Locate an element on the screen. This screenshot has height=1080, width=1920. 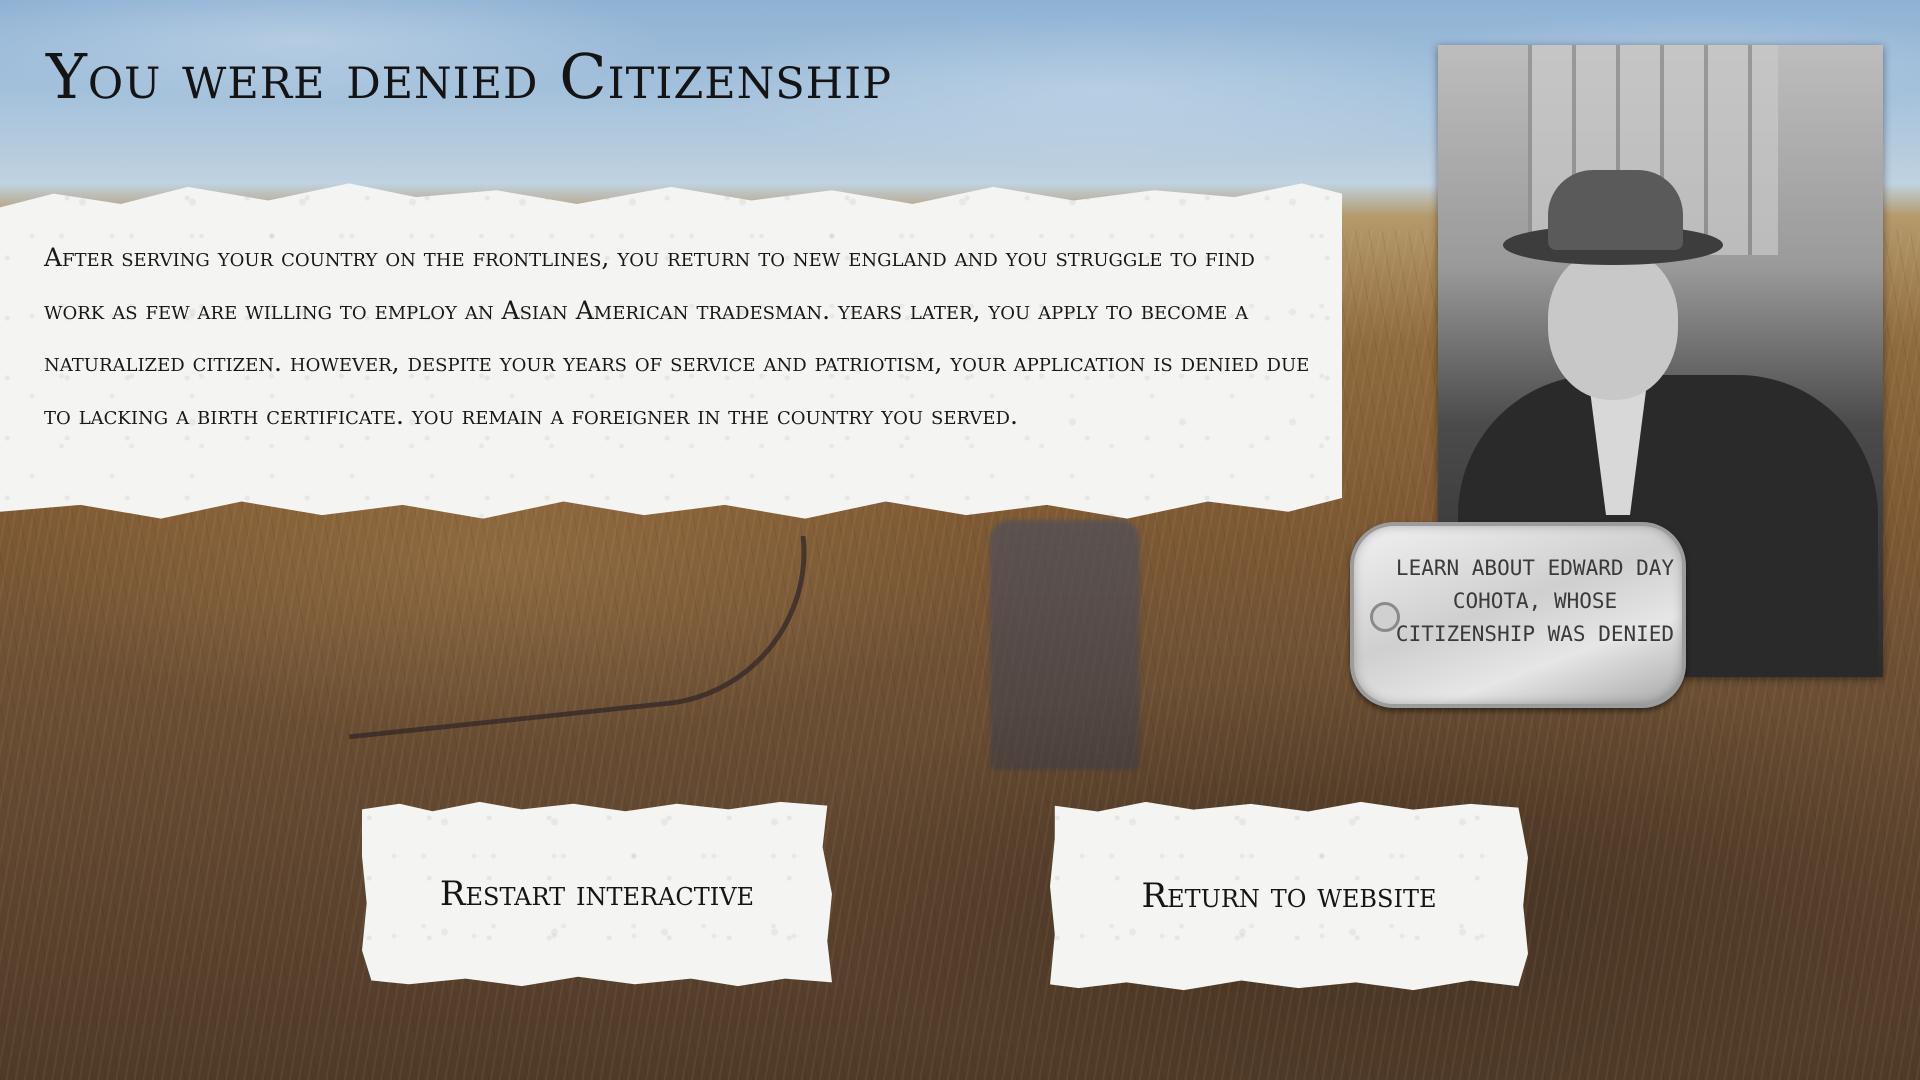
figure-legs-decoration is located at coordinates (1065, 645).